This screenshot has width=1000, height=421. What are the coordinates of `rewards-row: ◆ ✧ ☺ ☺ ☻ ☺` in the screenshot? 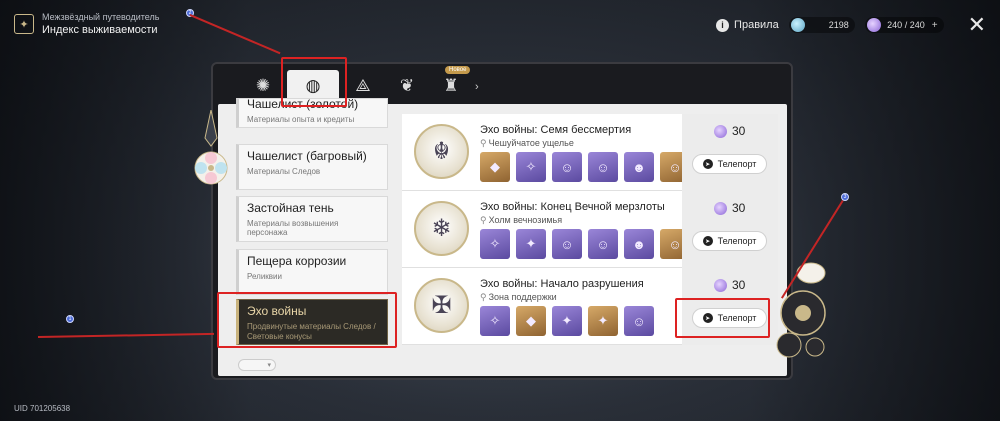 It's located at (585, 167).